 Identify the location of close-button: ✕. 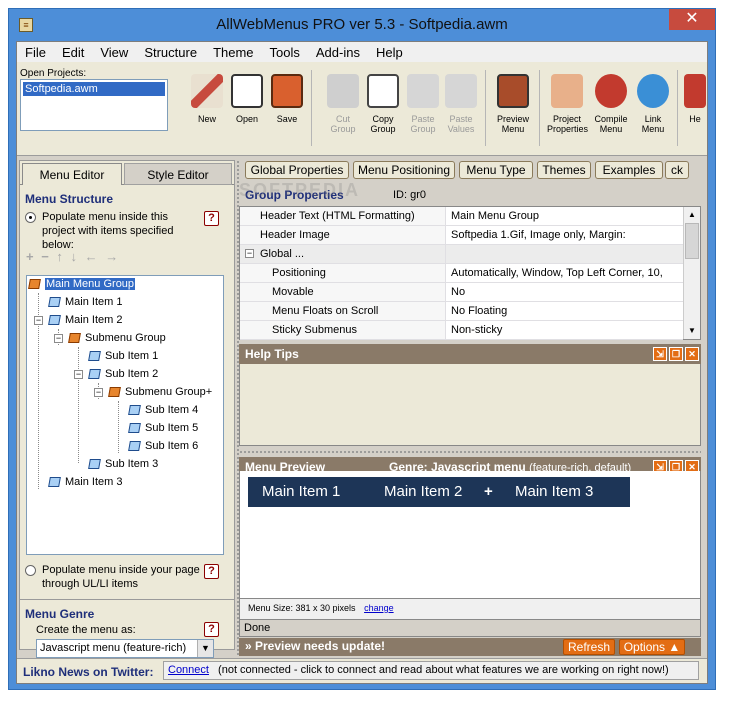
(692, 19).